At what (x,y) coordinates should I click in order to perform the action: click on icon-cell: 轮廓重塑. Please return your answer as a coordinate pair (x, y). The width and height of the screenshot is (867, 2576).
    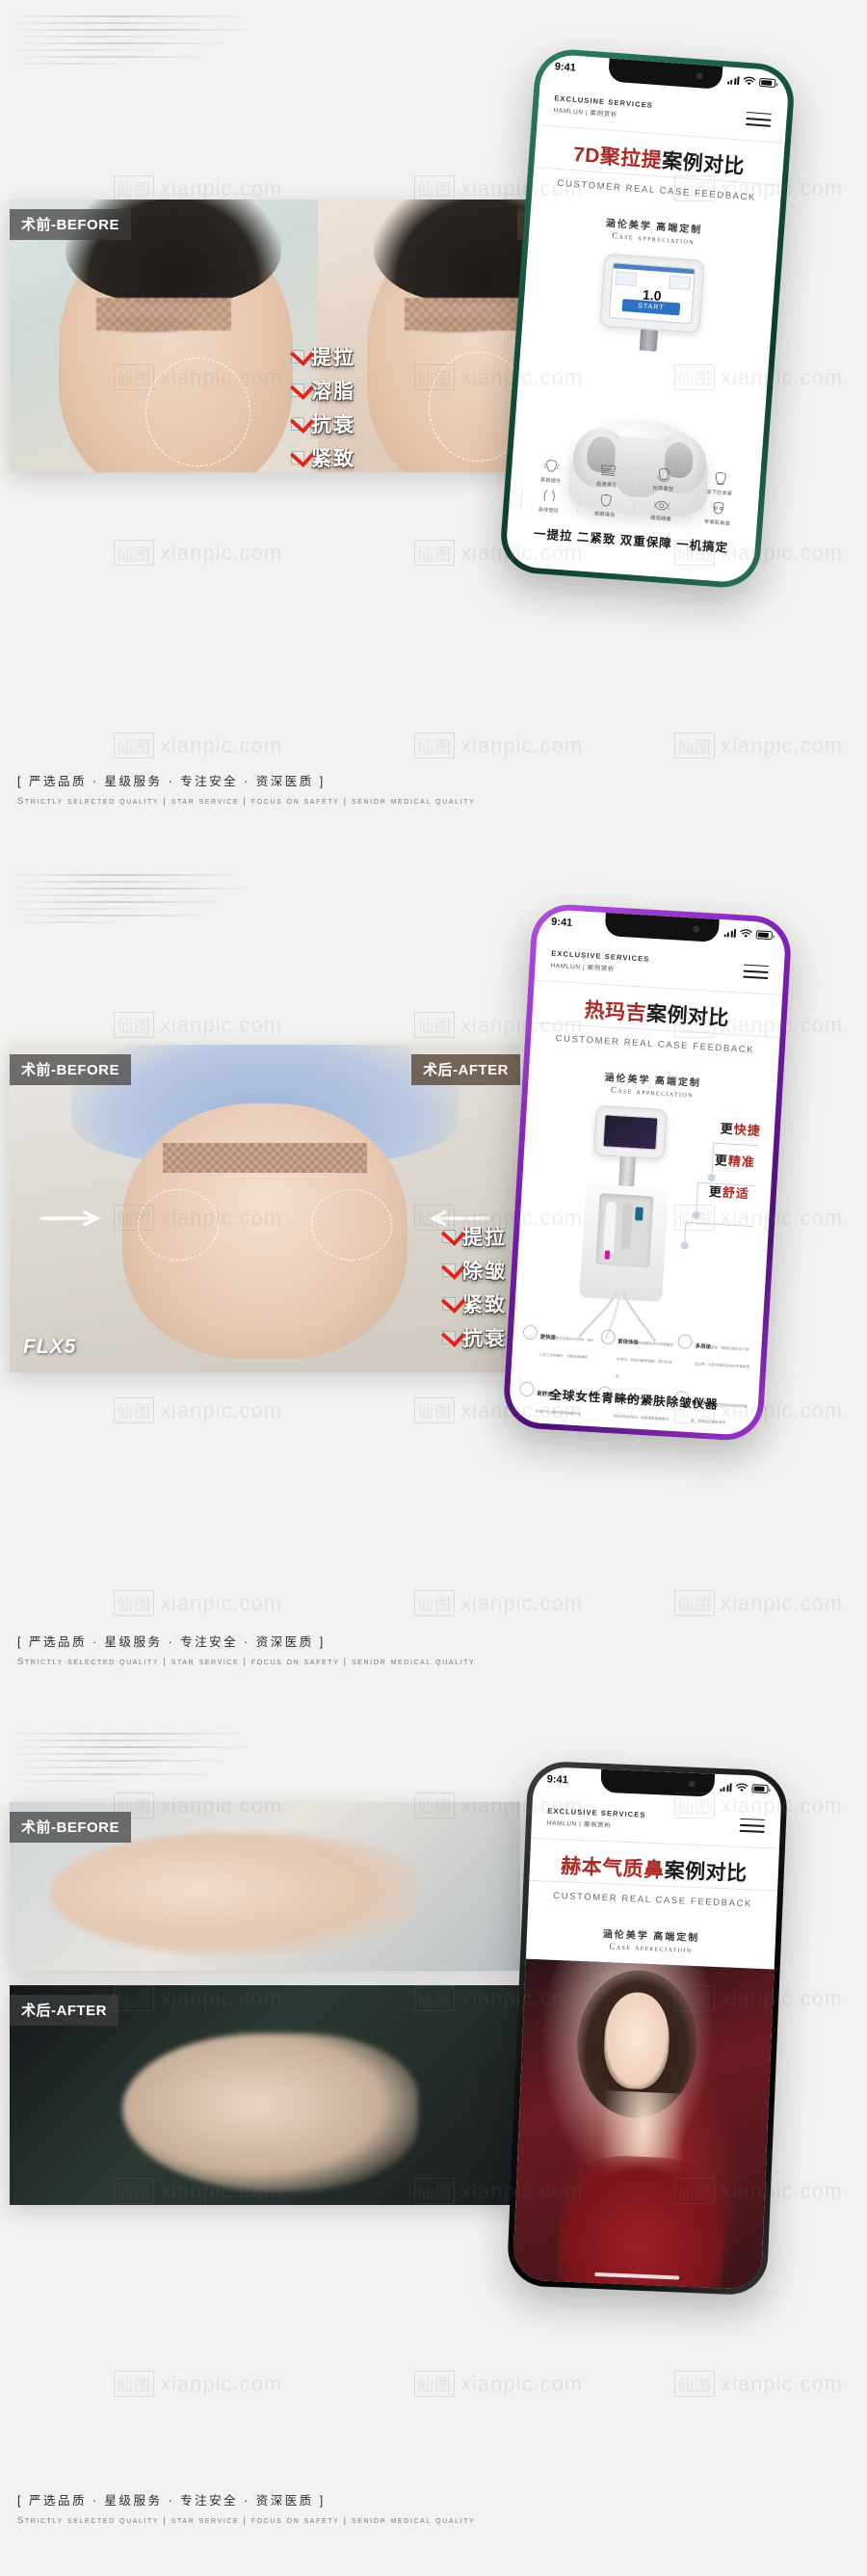
    Looking at the image, I should click on (664, 480).